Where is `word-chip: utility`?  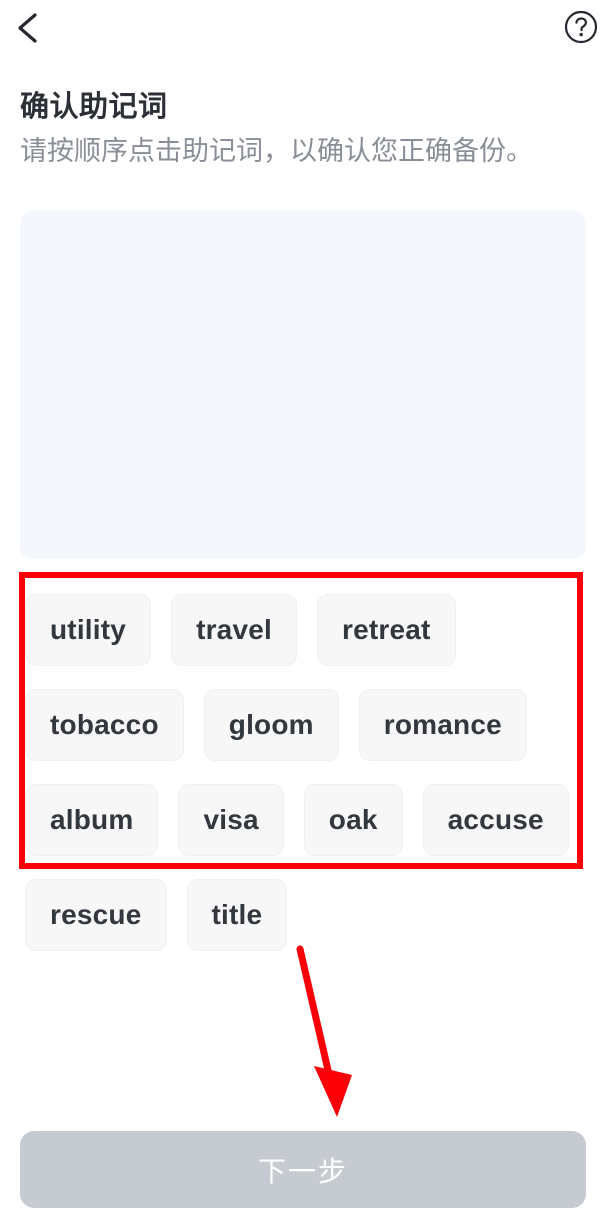 word-chip: utility is located at coordinates (88, 630).